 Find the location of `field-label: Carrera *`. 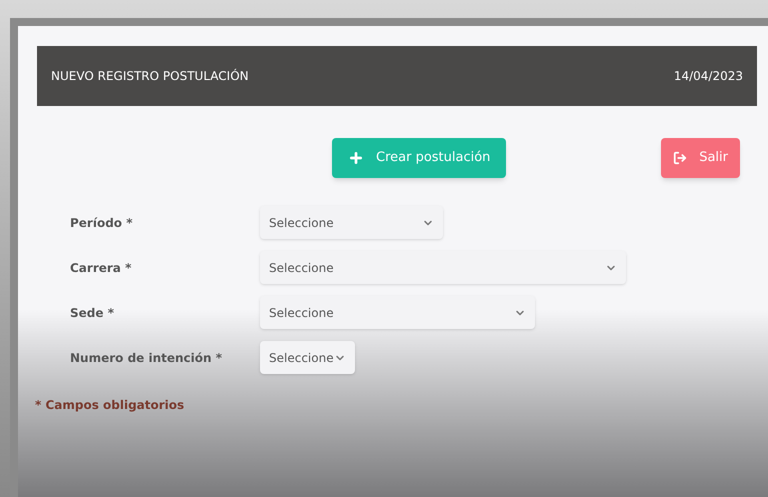

field-label: Carrera * is located at coordinates (101, 268).